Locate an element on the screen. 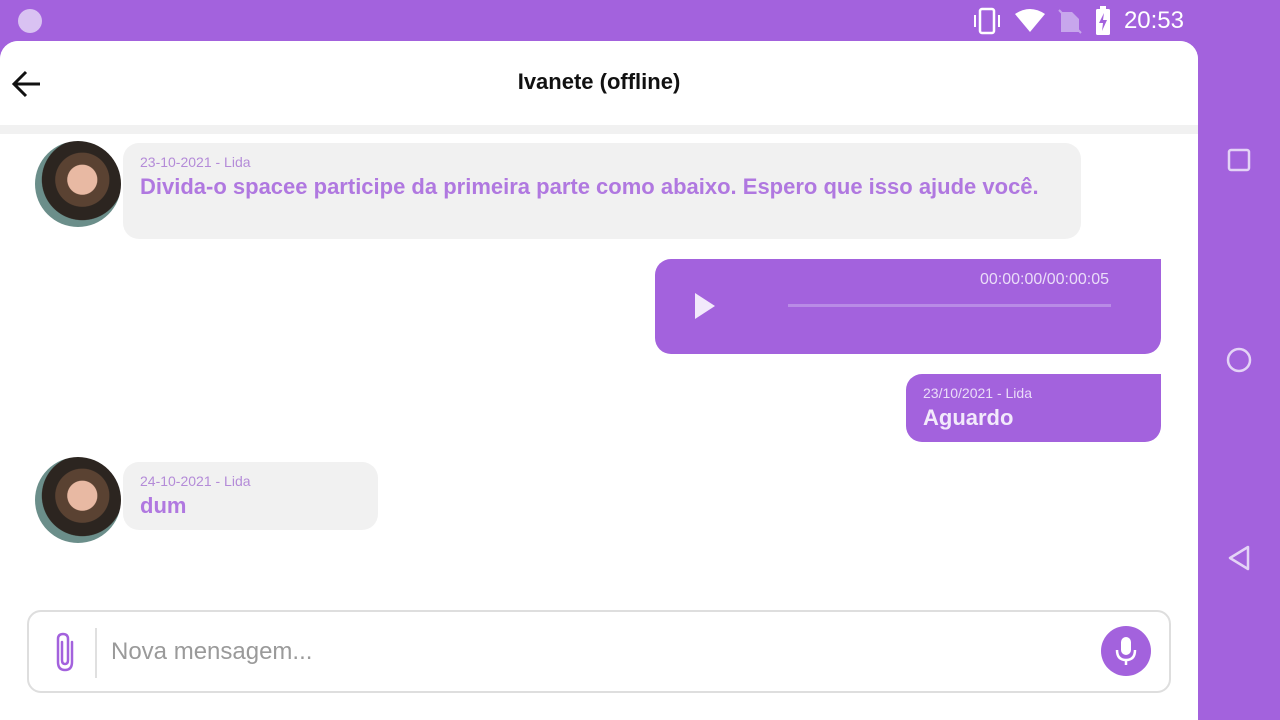  audio-progress-track is located at coordinates (949, 305).